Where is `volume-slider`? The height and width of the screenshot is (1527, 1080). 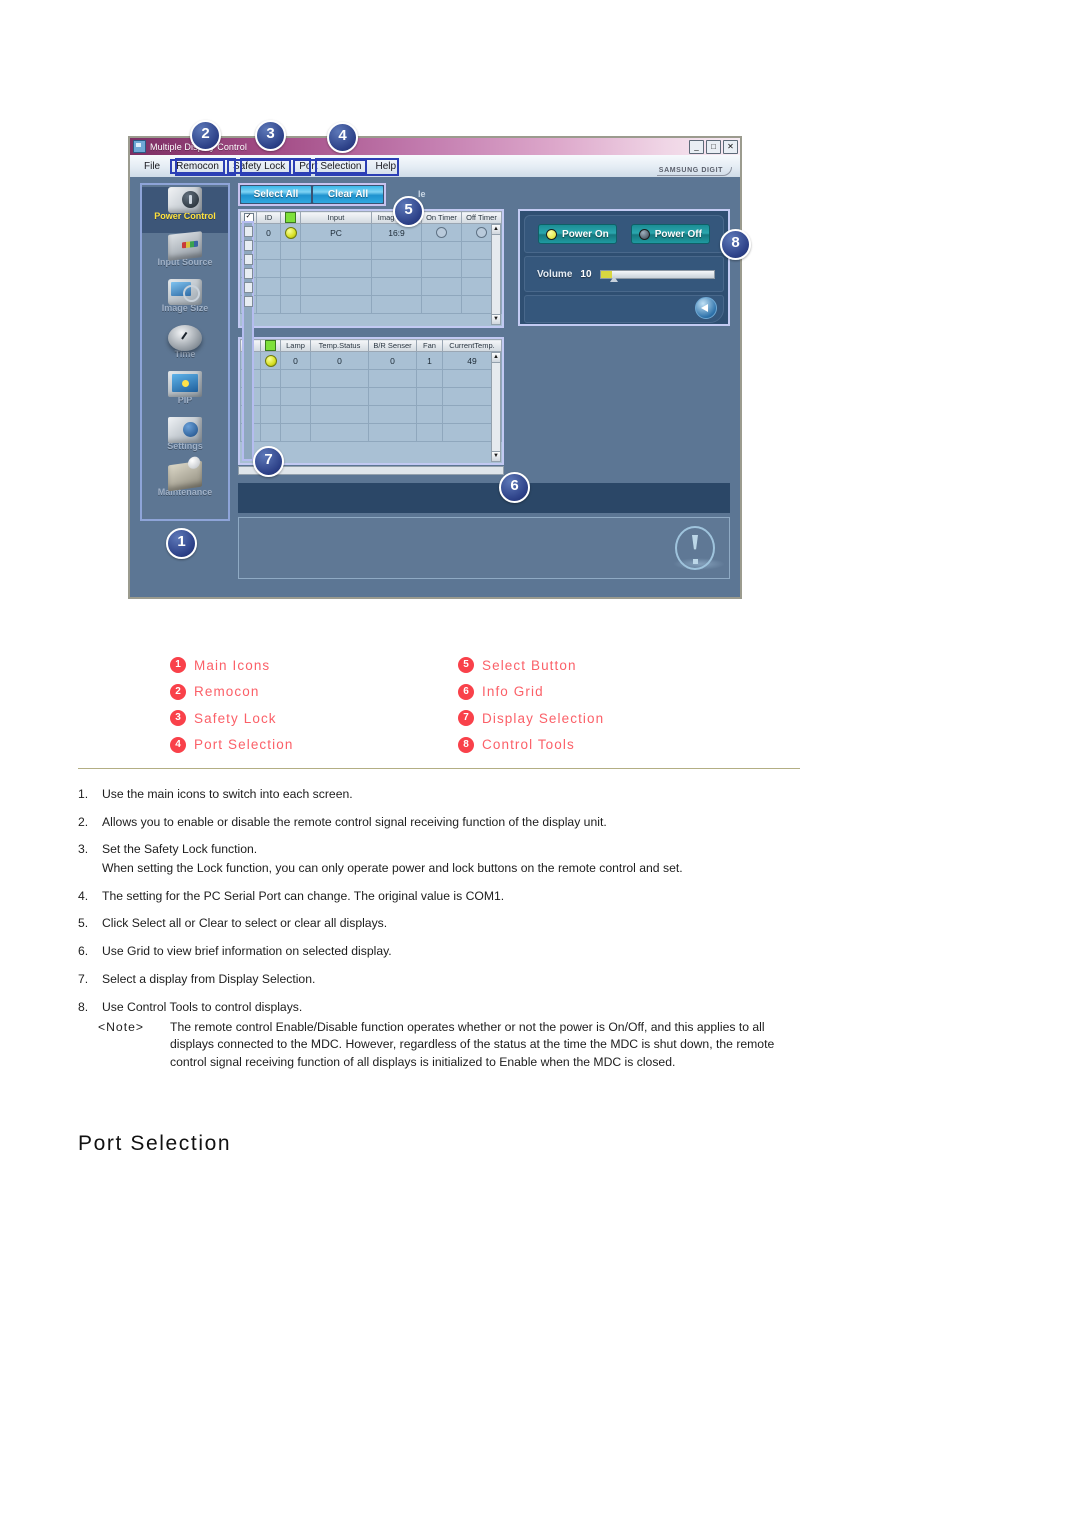 volume-slider is located at coordinates (657, 275).